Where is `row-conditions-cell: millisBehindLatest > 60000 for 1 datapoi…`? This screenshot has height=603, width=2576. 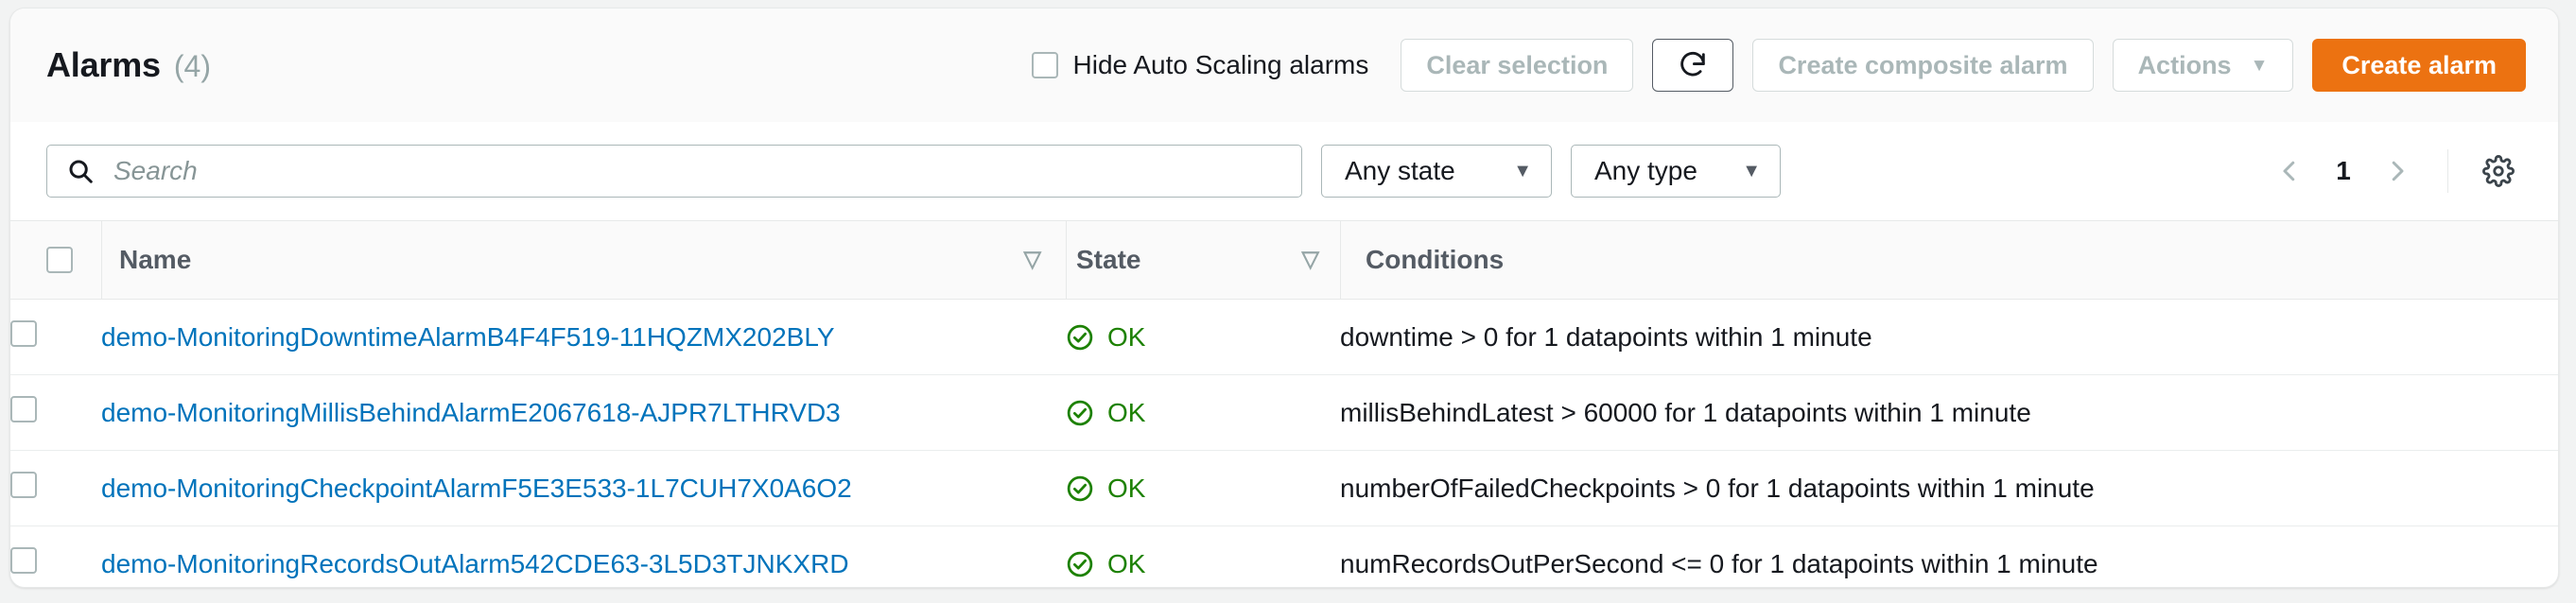
row-conditions-cell: millisBehindLatest > 60000 for 1 datapoi… is located at coordinates (1949, 413).